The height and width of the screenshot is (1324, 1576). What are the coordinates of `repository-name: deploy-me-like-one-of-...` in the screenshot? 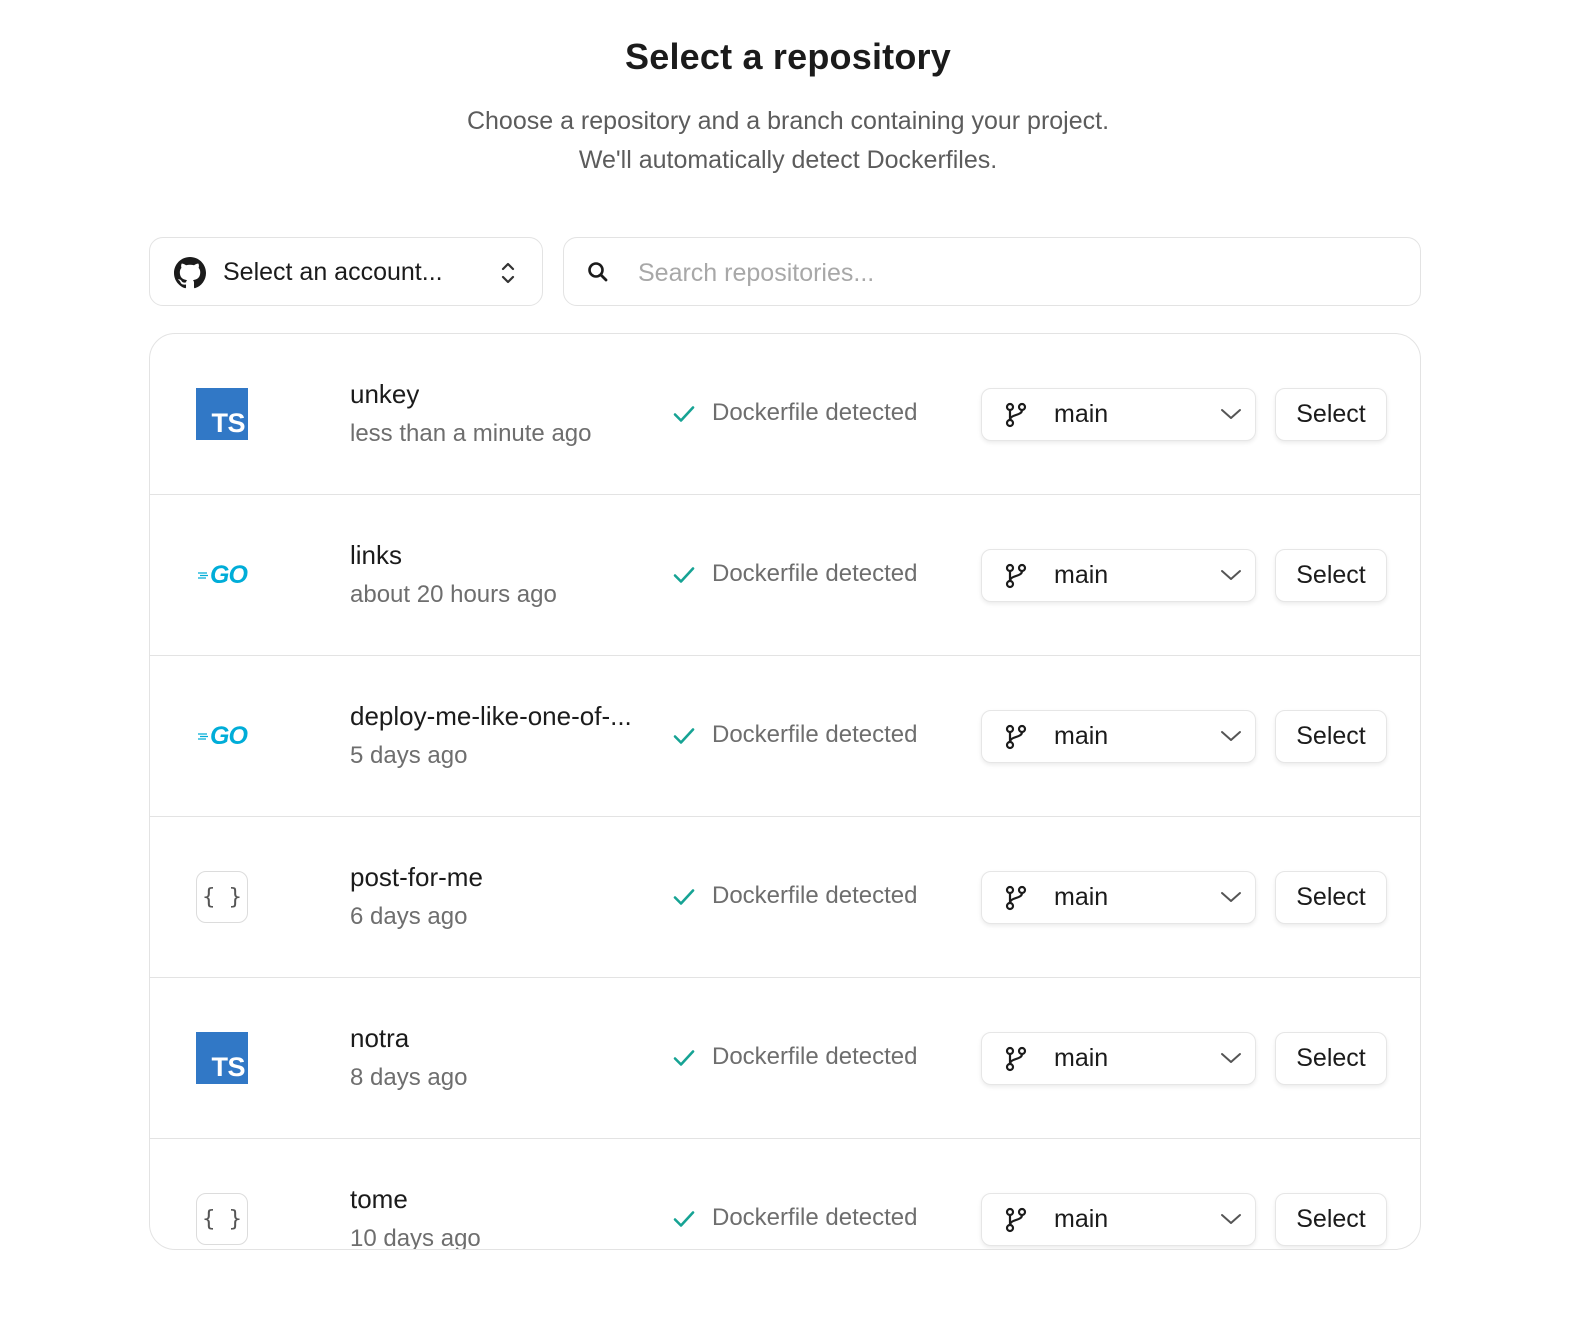 It's located at (491, 716).